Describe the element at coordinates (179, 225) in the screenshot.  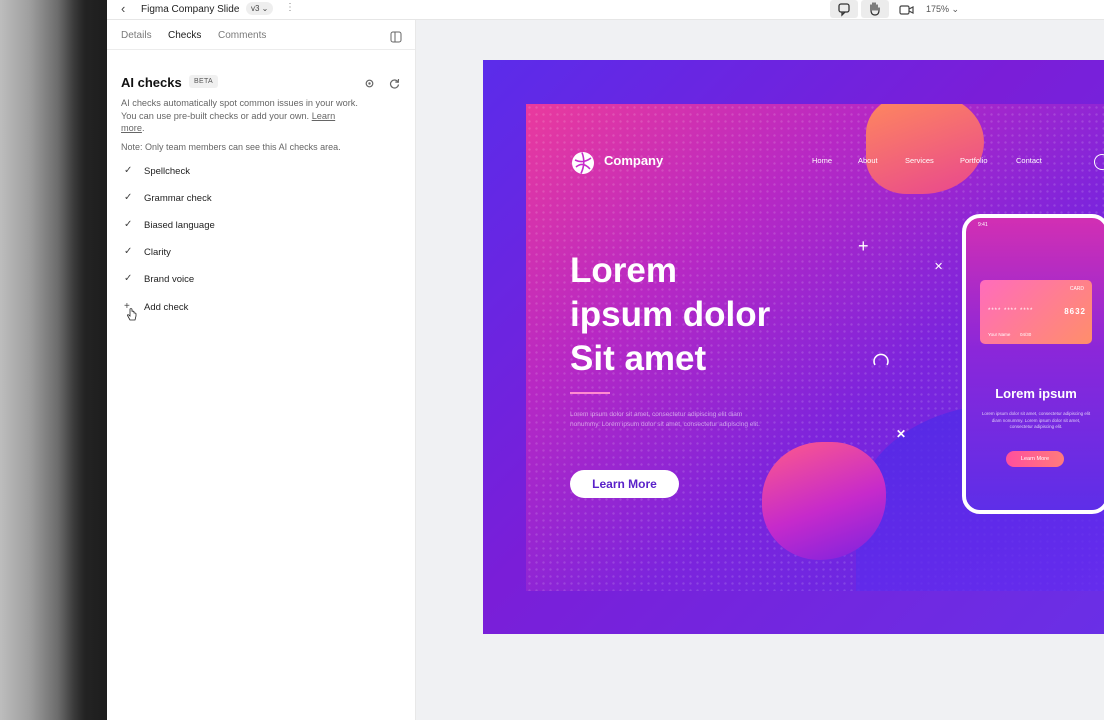
I see `check-label: Biased language` at that location.